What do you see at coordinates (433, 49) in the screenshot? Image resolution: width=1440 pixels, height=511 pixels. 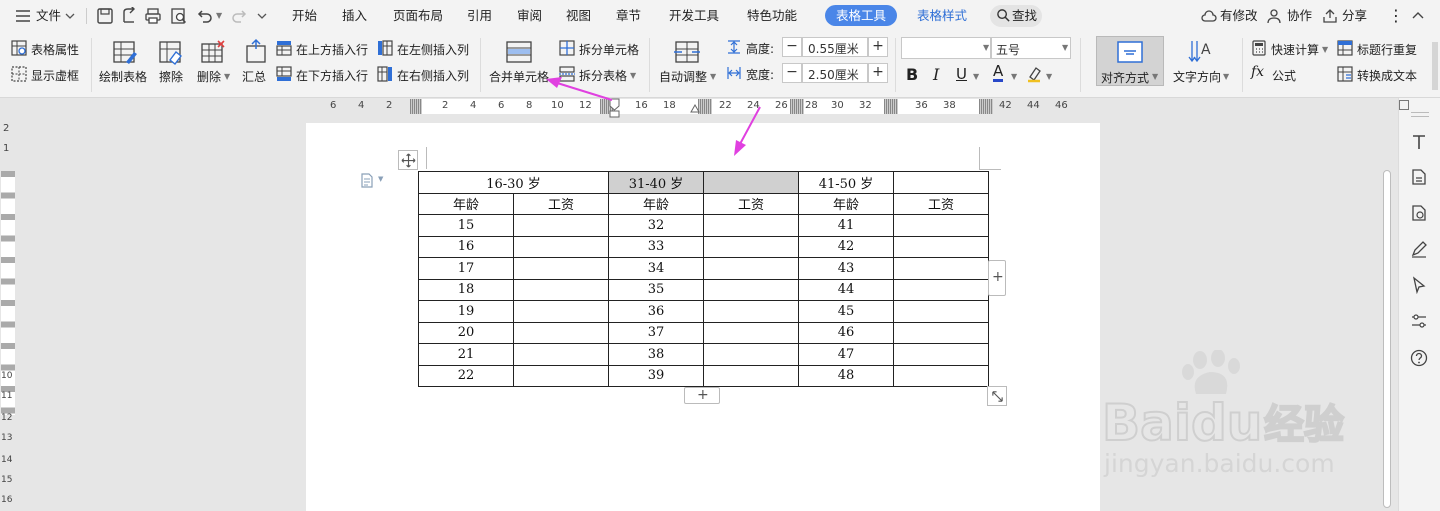 I see `insert-column-left-button: 在左侧插入列` at bounding box center [433, 49].